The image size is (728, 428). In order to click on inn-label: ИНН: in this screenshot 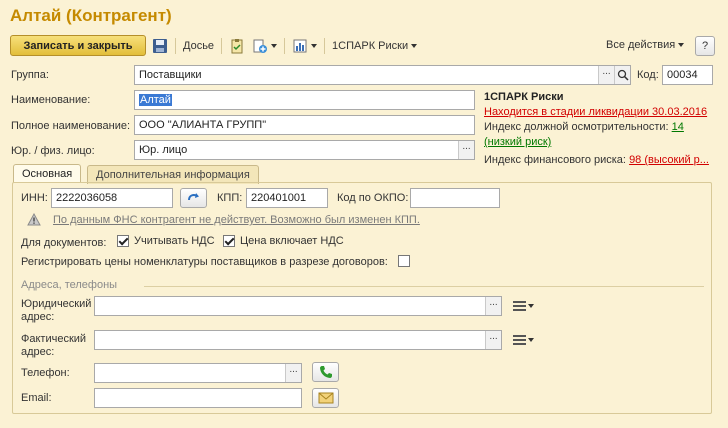, I will do `click(34, 198)`.